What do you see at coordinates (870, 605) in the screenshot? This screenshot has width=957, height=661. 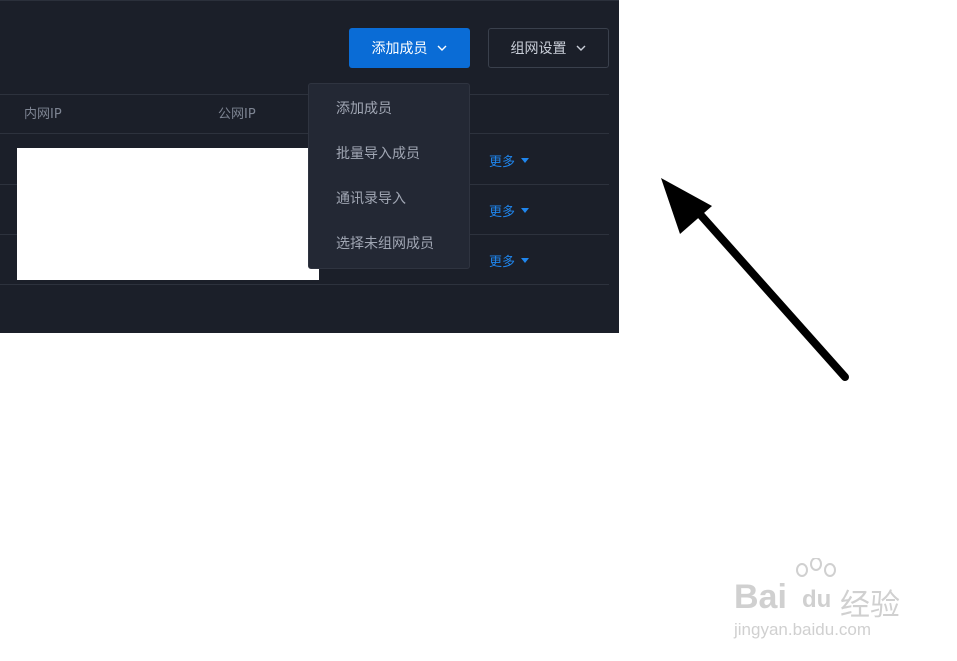 I see `watermark-product: 经验` at bounding box center [870, 605].